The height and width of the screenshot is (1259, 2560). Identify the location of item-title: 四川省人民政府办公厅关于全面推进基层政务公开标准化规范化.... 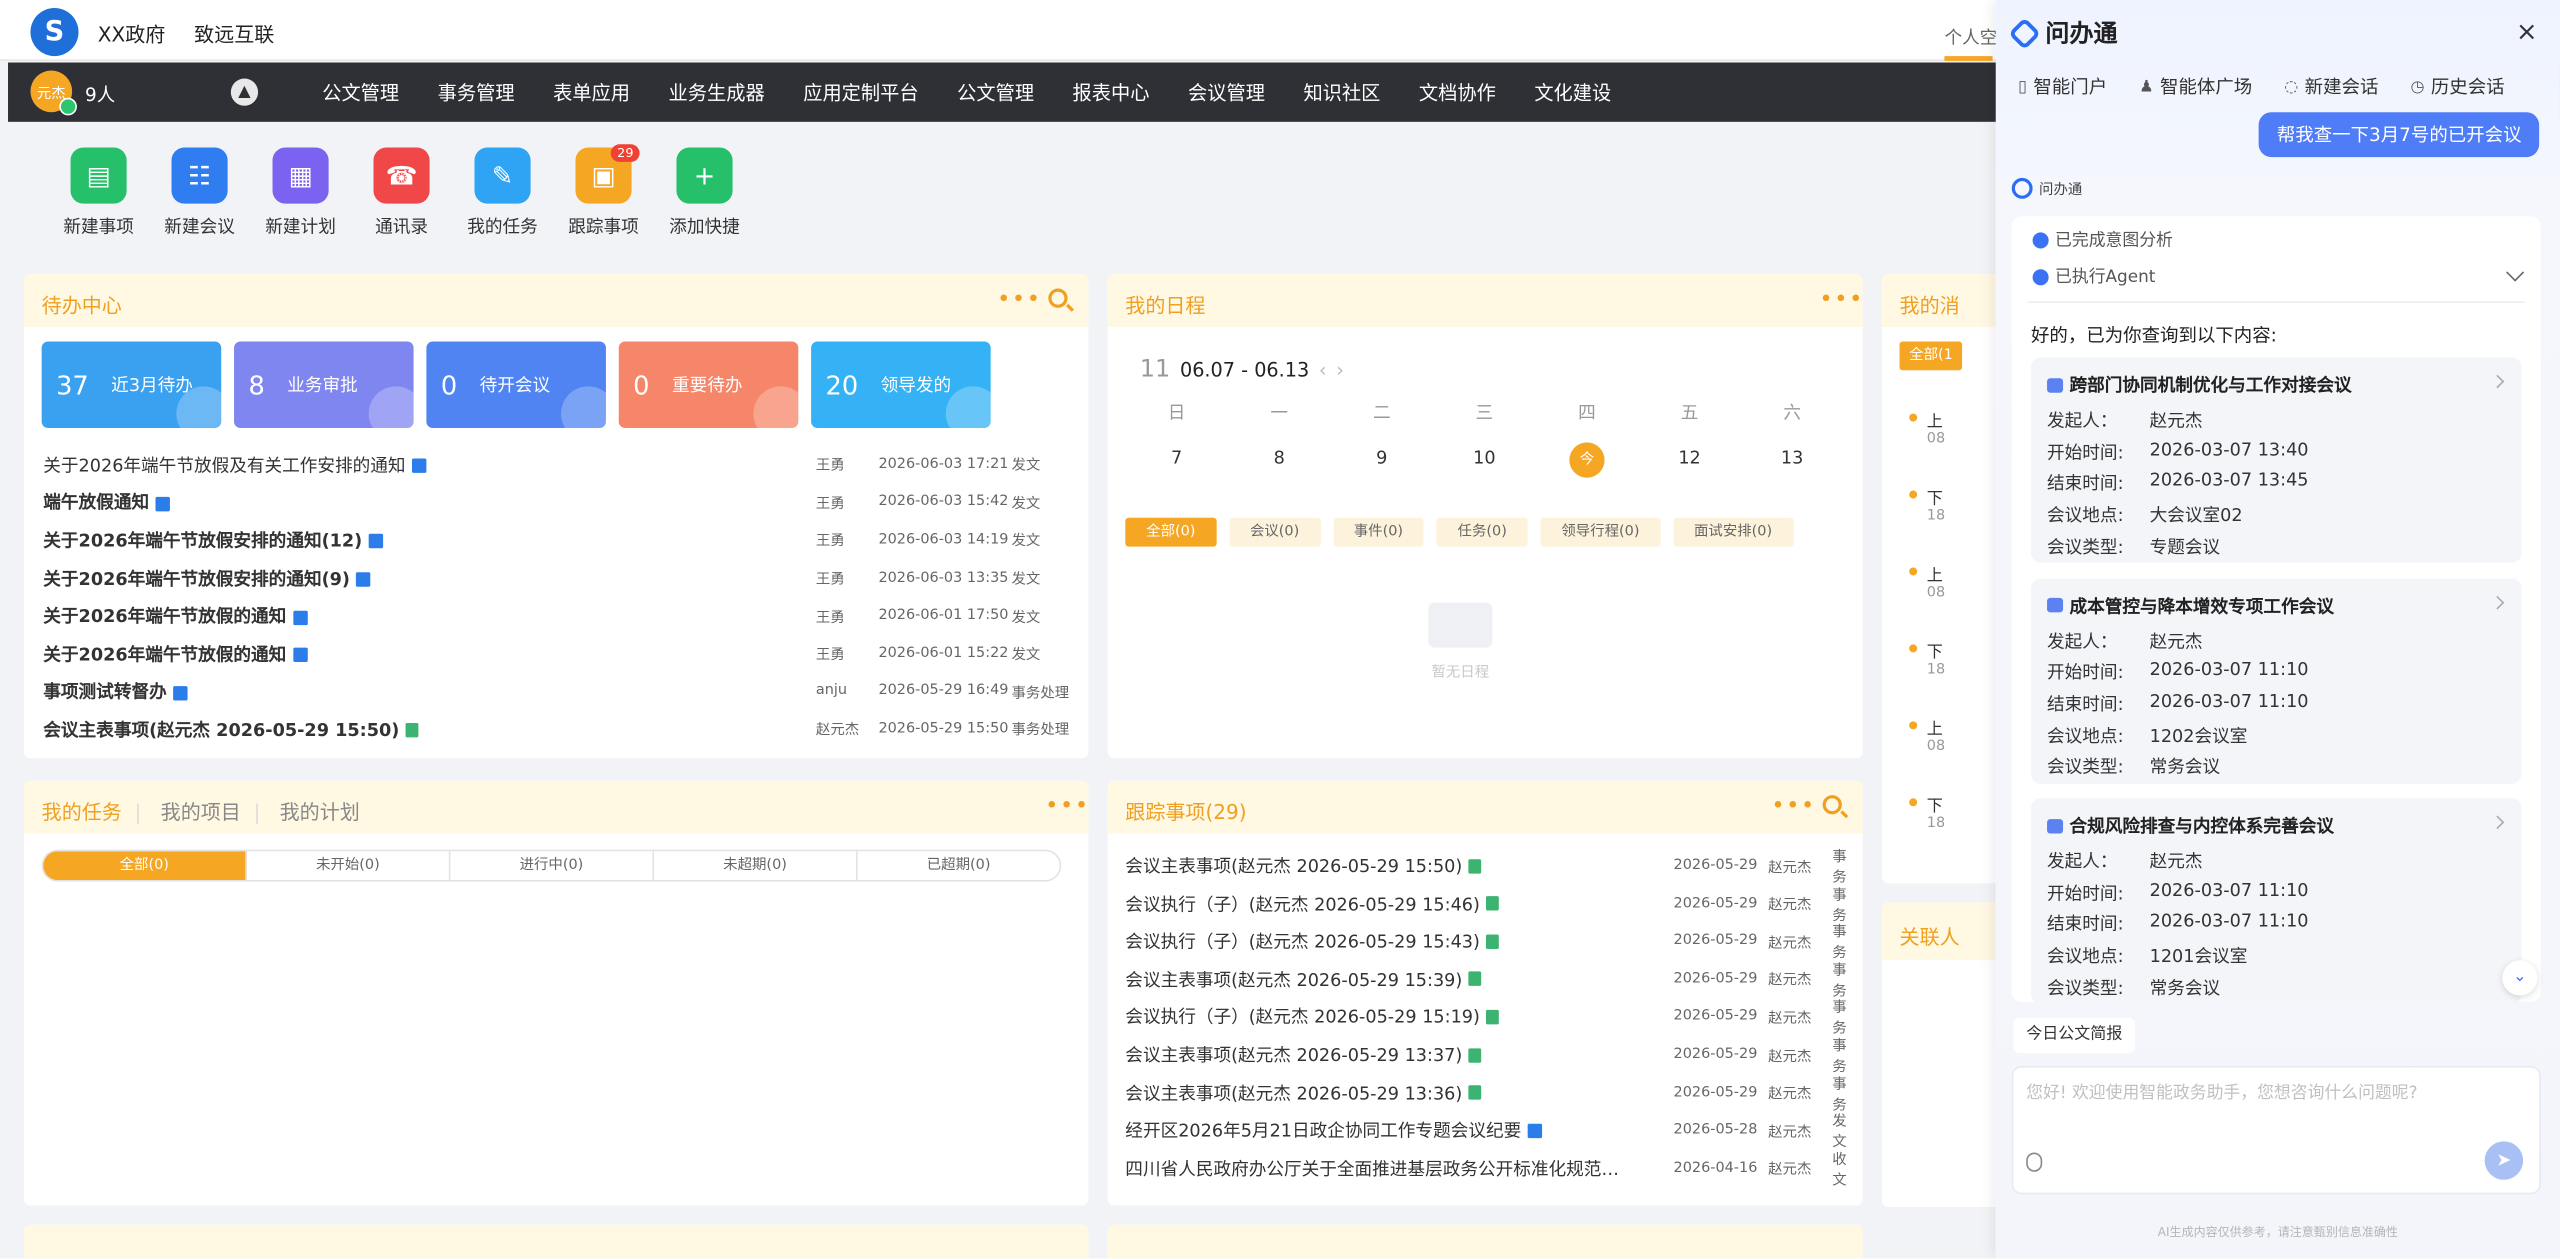
(1380, 1168).